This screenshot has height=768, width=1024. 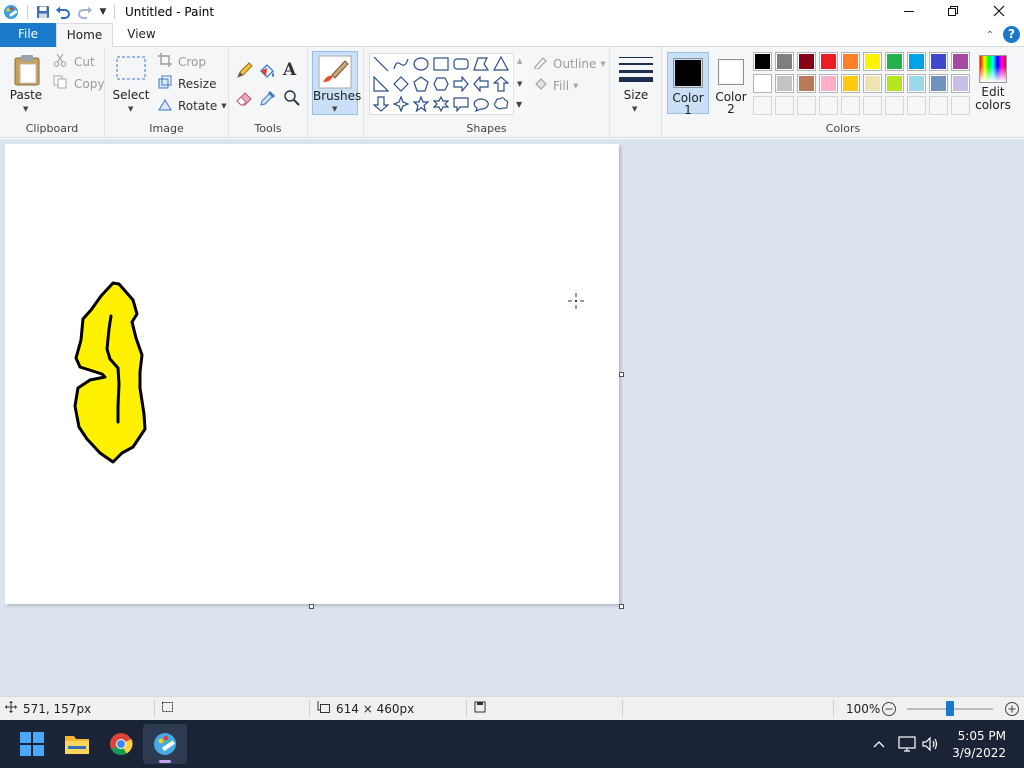 I want to click on down-arrow-shape-icon, so click(x=381, y=104).